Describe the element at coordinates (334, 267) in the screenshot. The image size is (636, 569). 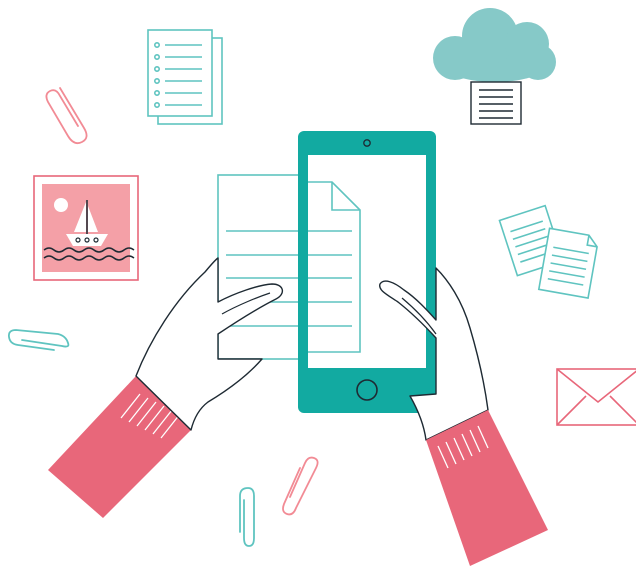
I see `screen-document` at that location.